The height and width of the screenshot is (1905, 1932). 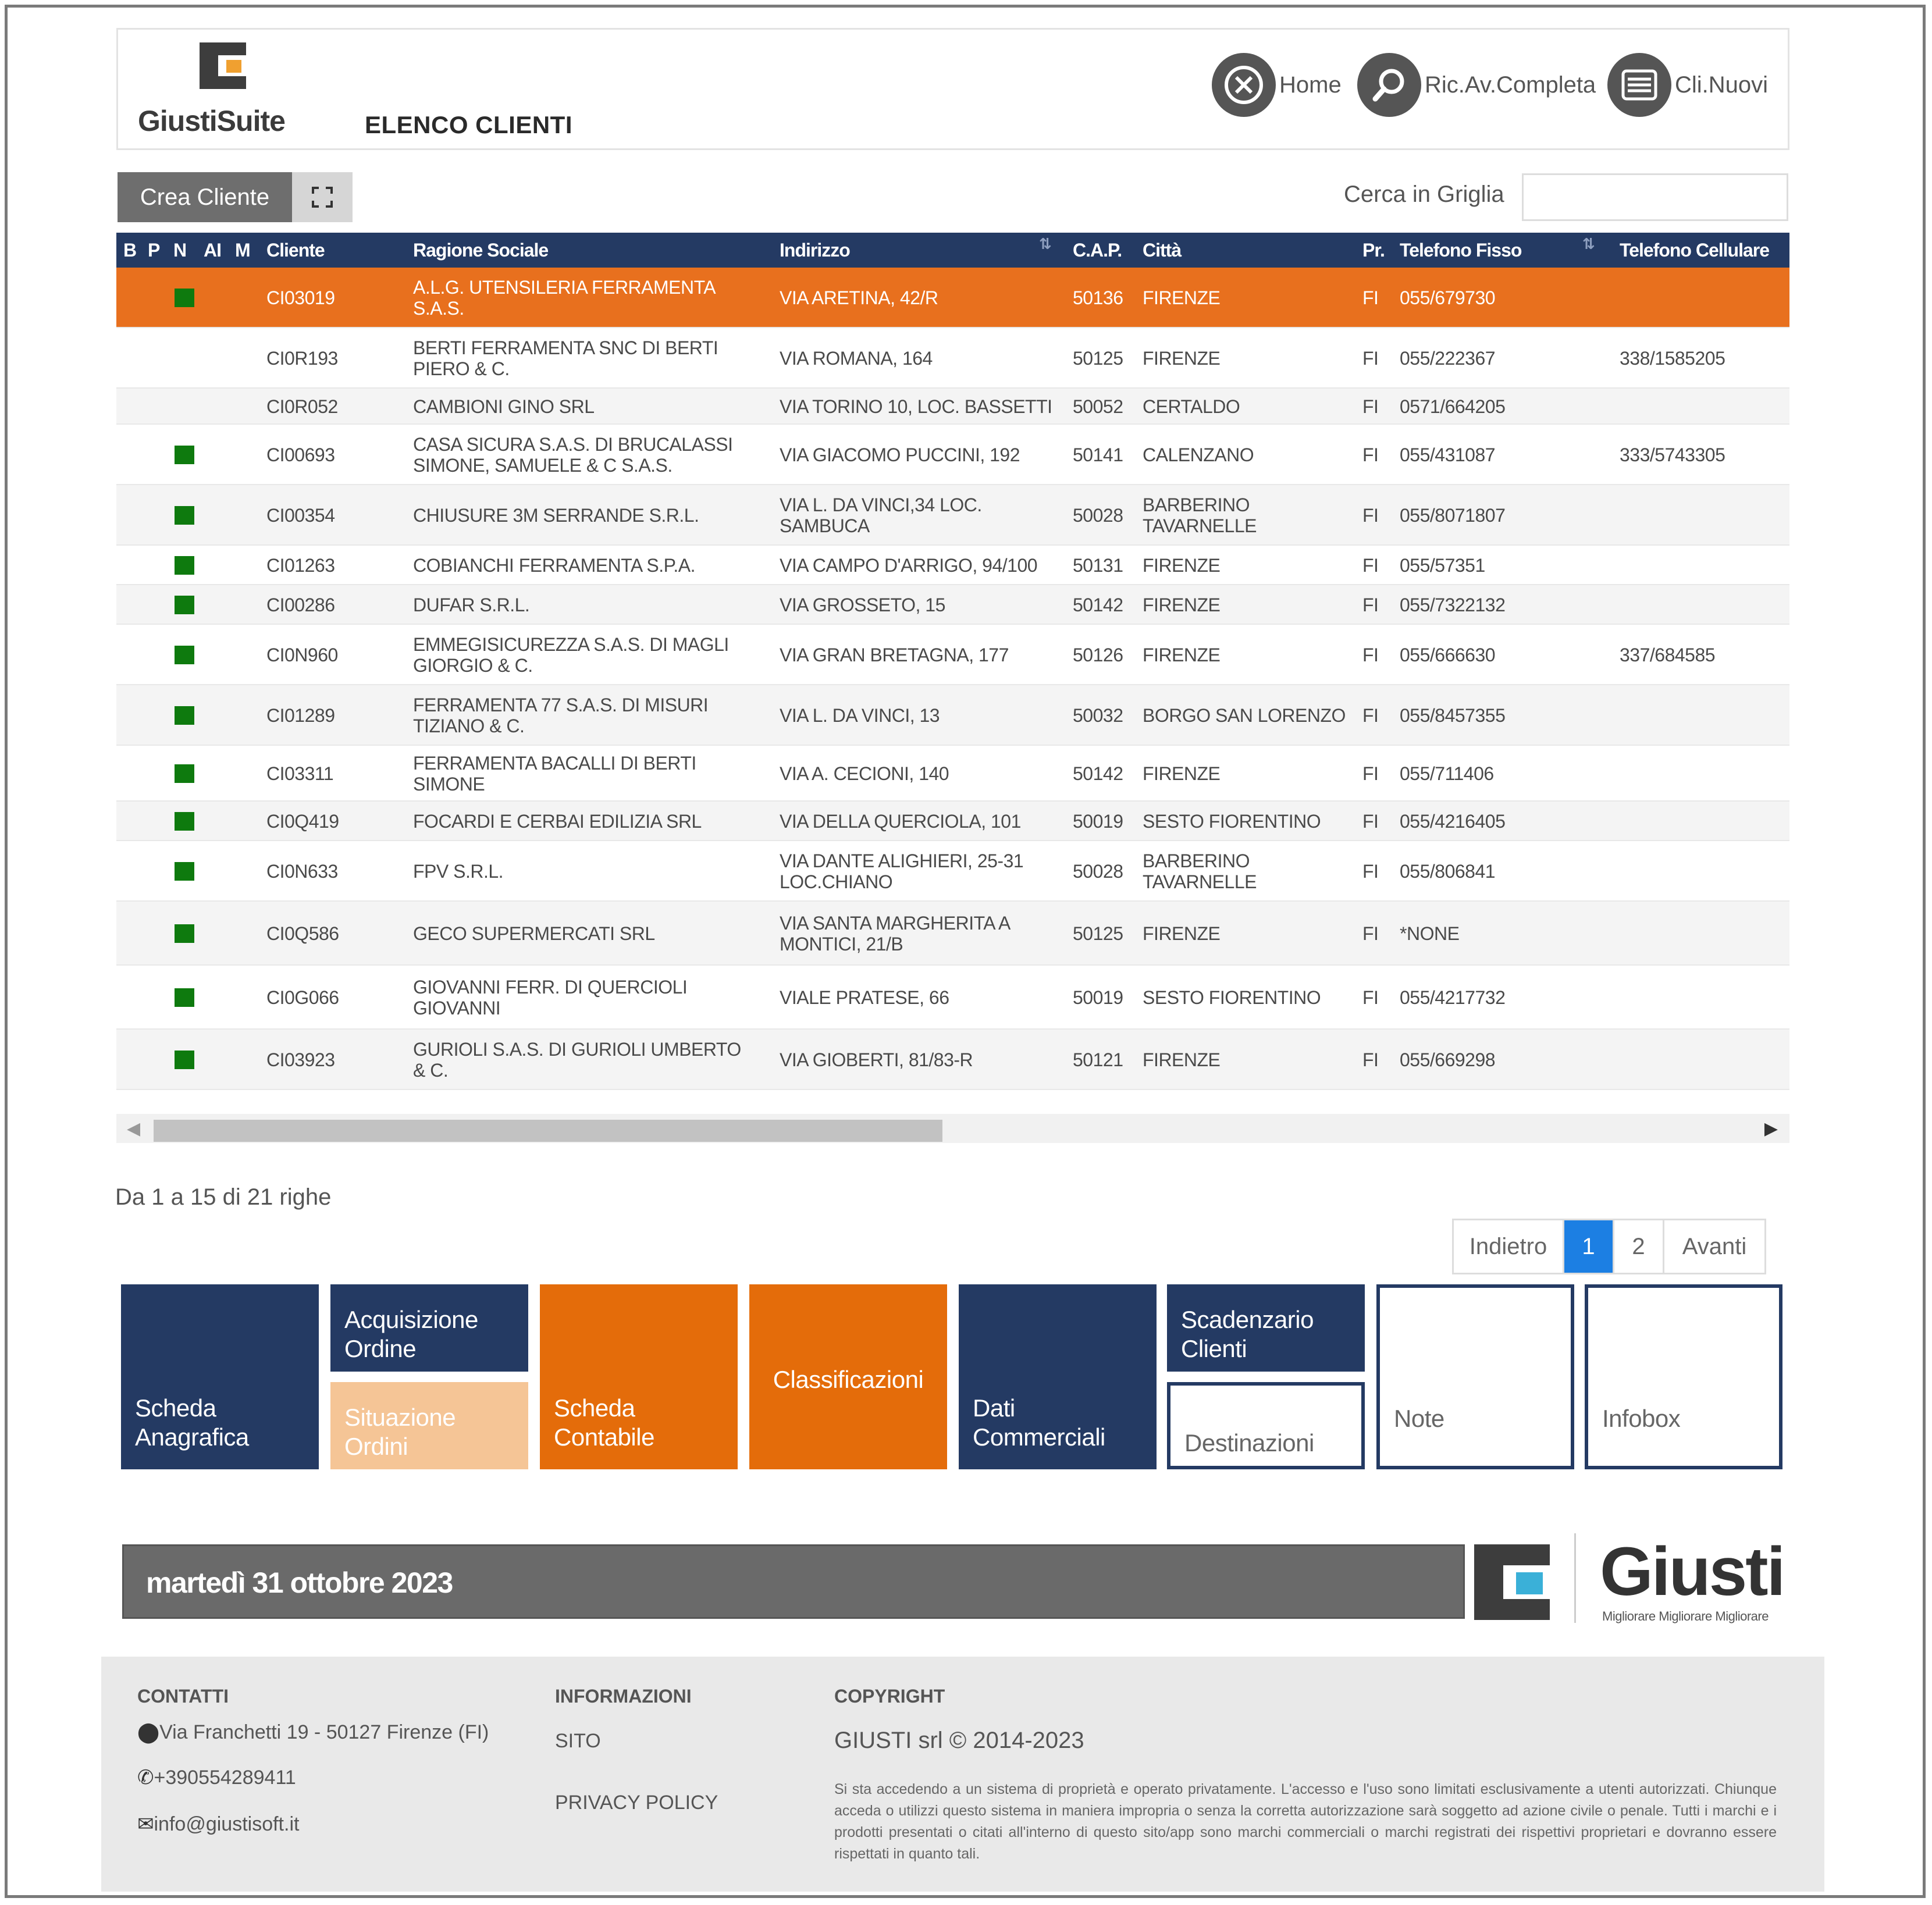 What do you see at coordinates (1200, 515) in the screenshot?
I see `cell-citta: BARBERINO TAVARNELLE` at bounding box center [1200, 515].